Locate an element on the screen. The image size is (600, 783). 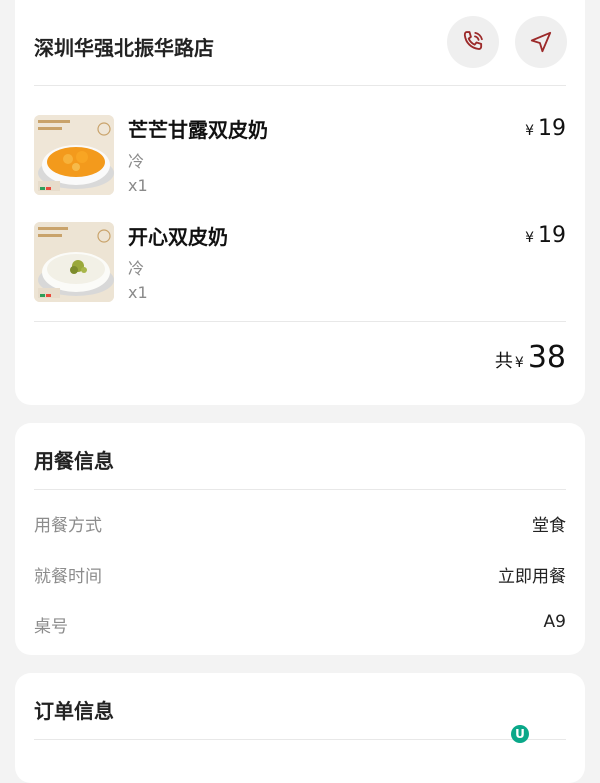
pistachio-milk-pudding-thumbnail is located at coordinates (74, 262).